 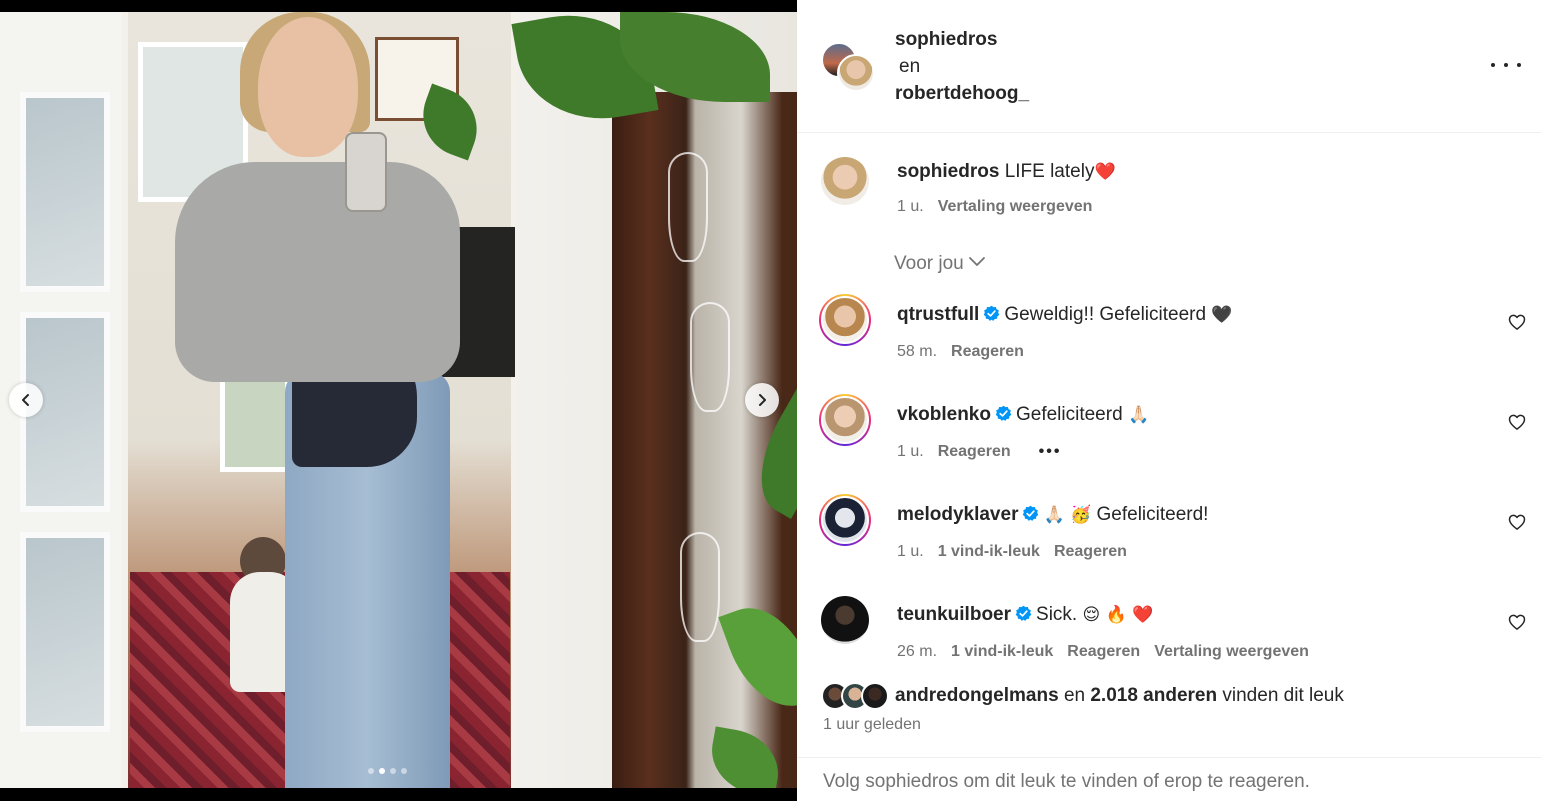 What do you see at coordinates (1153, 695) in the screenshot?
I see `likes-count: 2.018 anderen` at bounding box center [1153, 695].